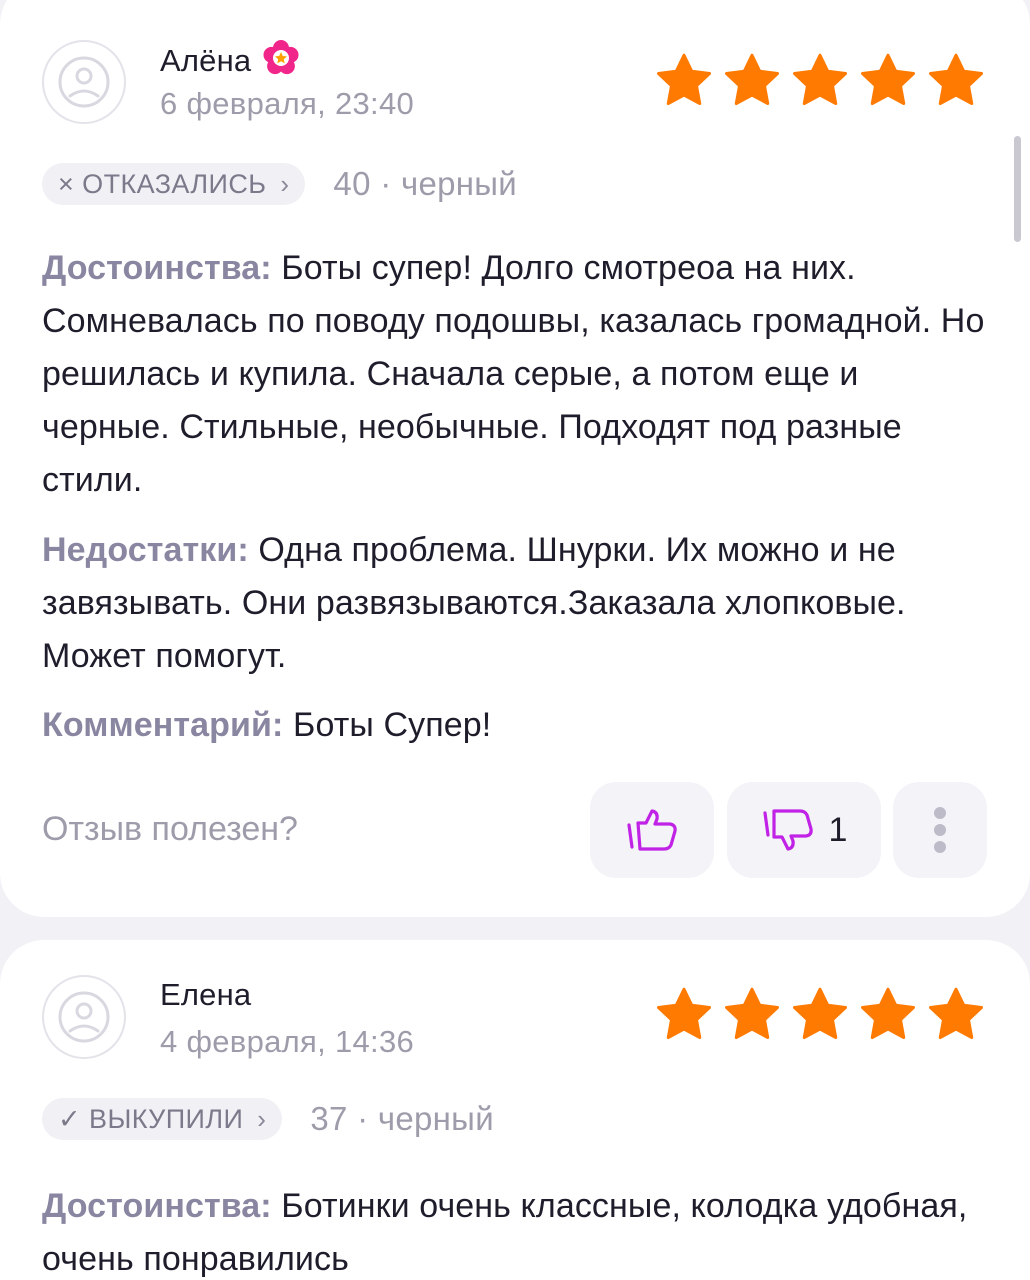  I want to click on scrollbar, so click(1017, 189).